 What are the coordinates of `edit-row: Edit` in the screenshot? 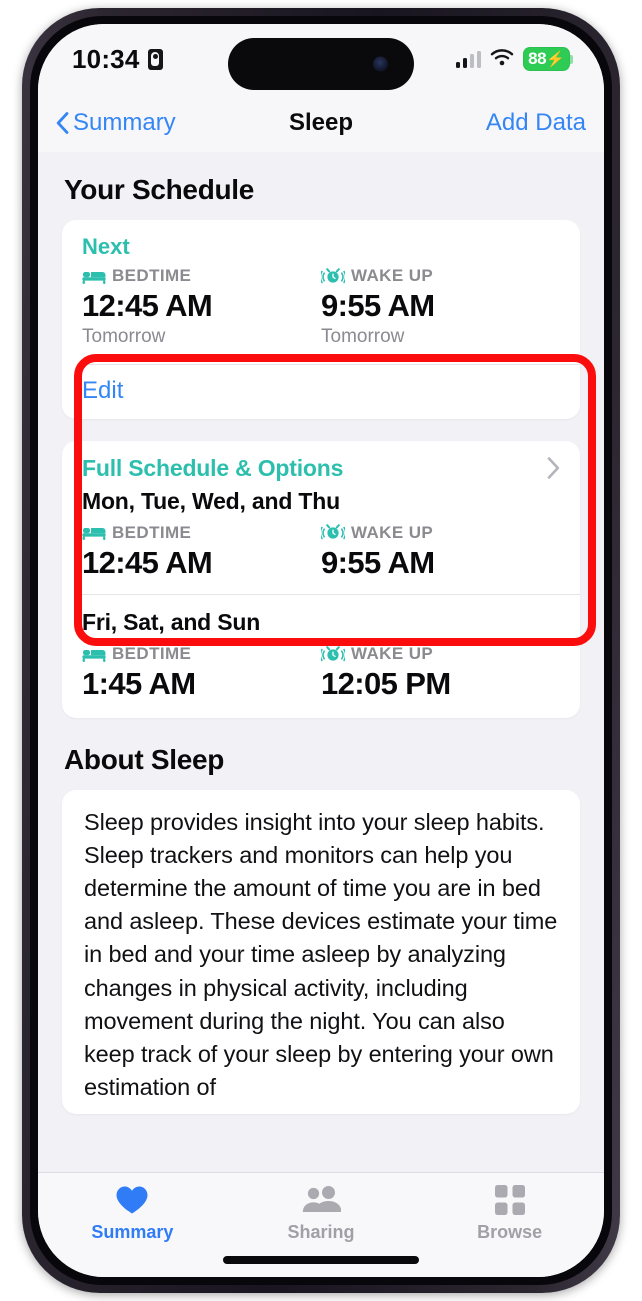 It's located at (321, 392).